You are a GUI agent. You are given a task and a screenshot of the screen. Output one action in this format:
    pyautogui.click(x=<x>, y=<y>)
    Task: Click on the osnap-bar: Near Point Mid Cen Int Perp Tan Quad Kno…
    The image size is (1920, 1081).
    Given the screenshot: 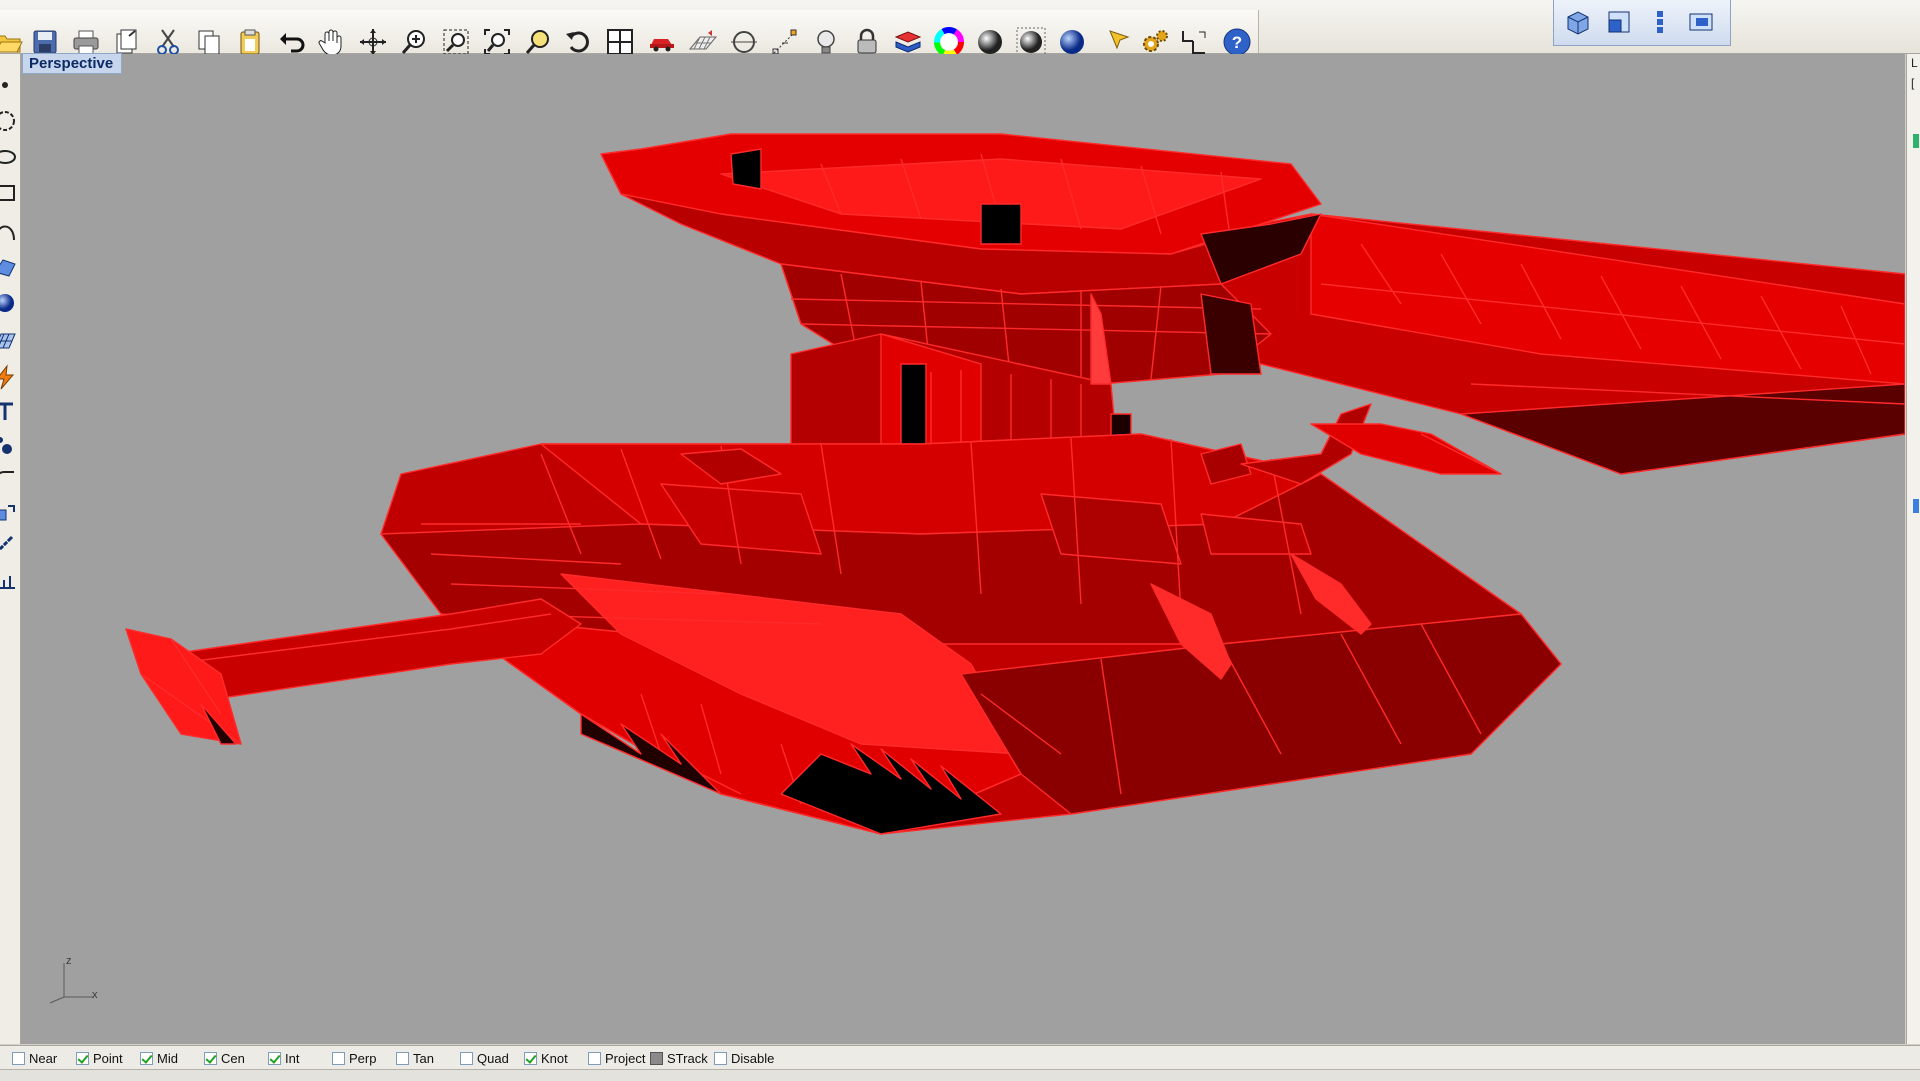 What is the action you would take?
    pyautogui.click(x=960, y=1057)
    